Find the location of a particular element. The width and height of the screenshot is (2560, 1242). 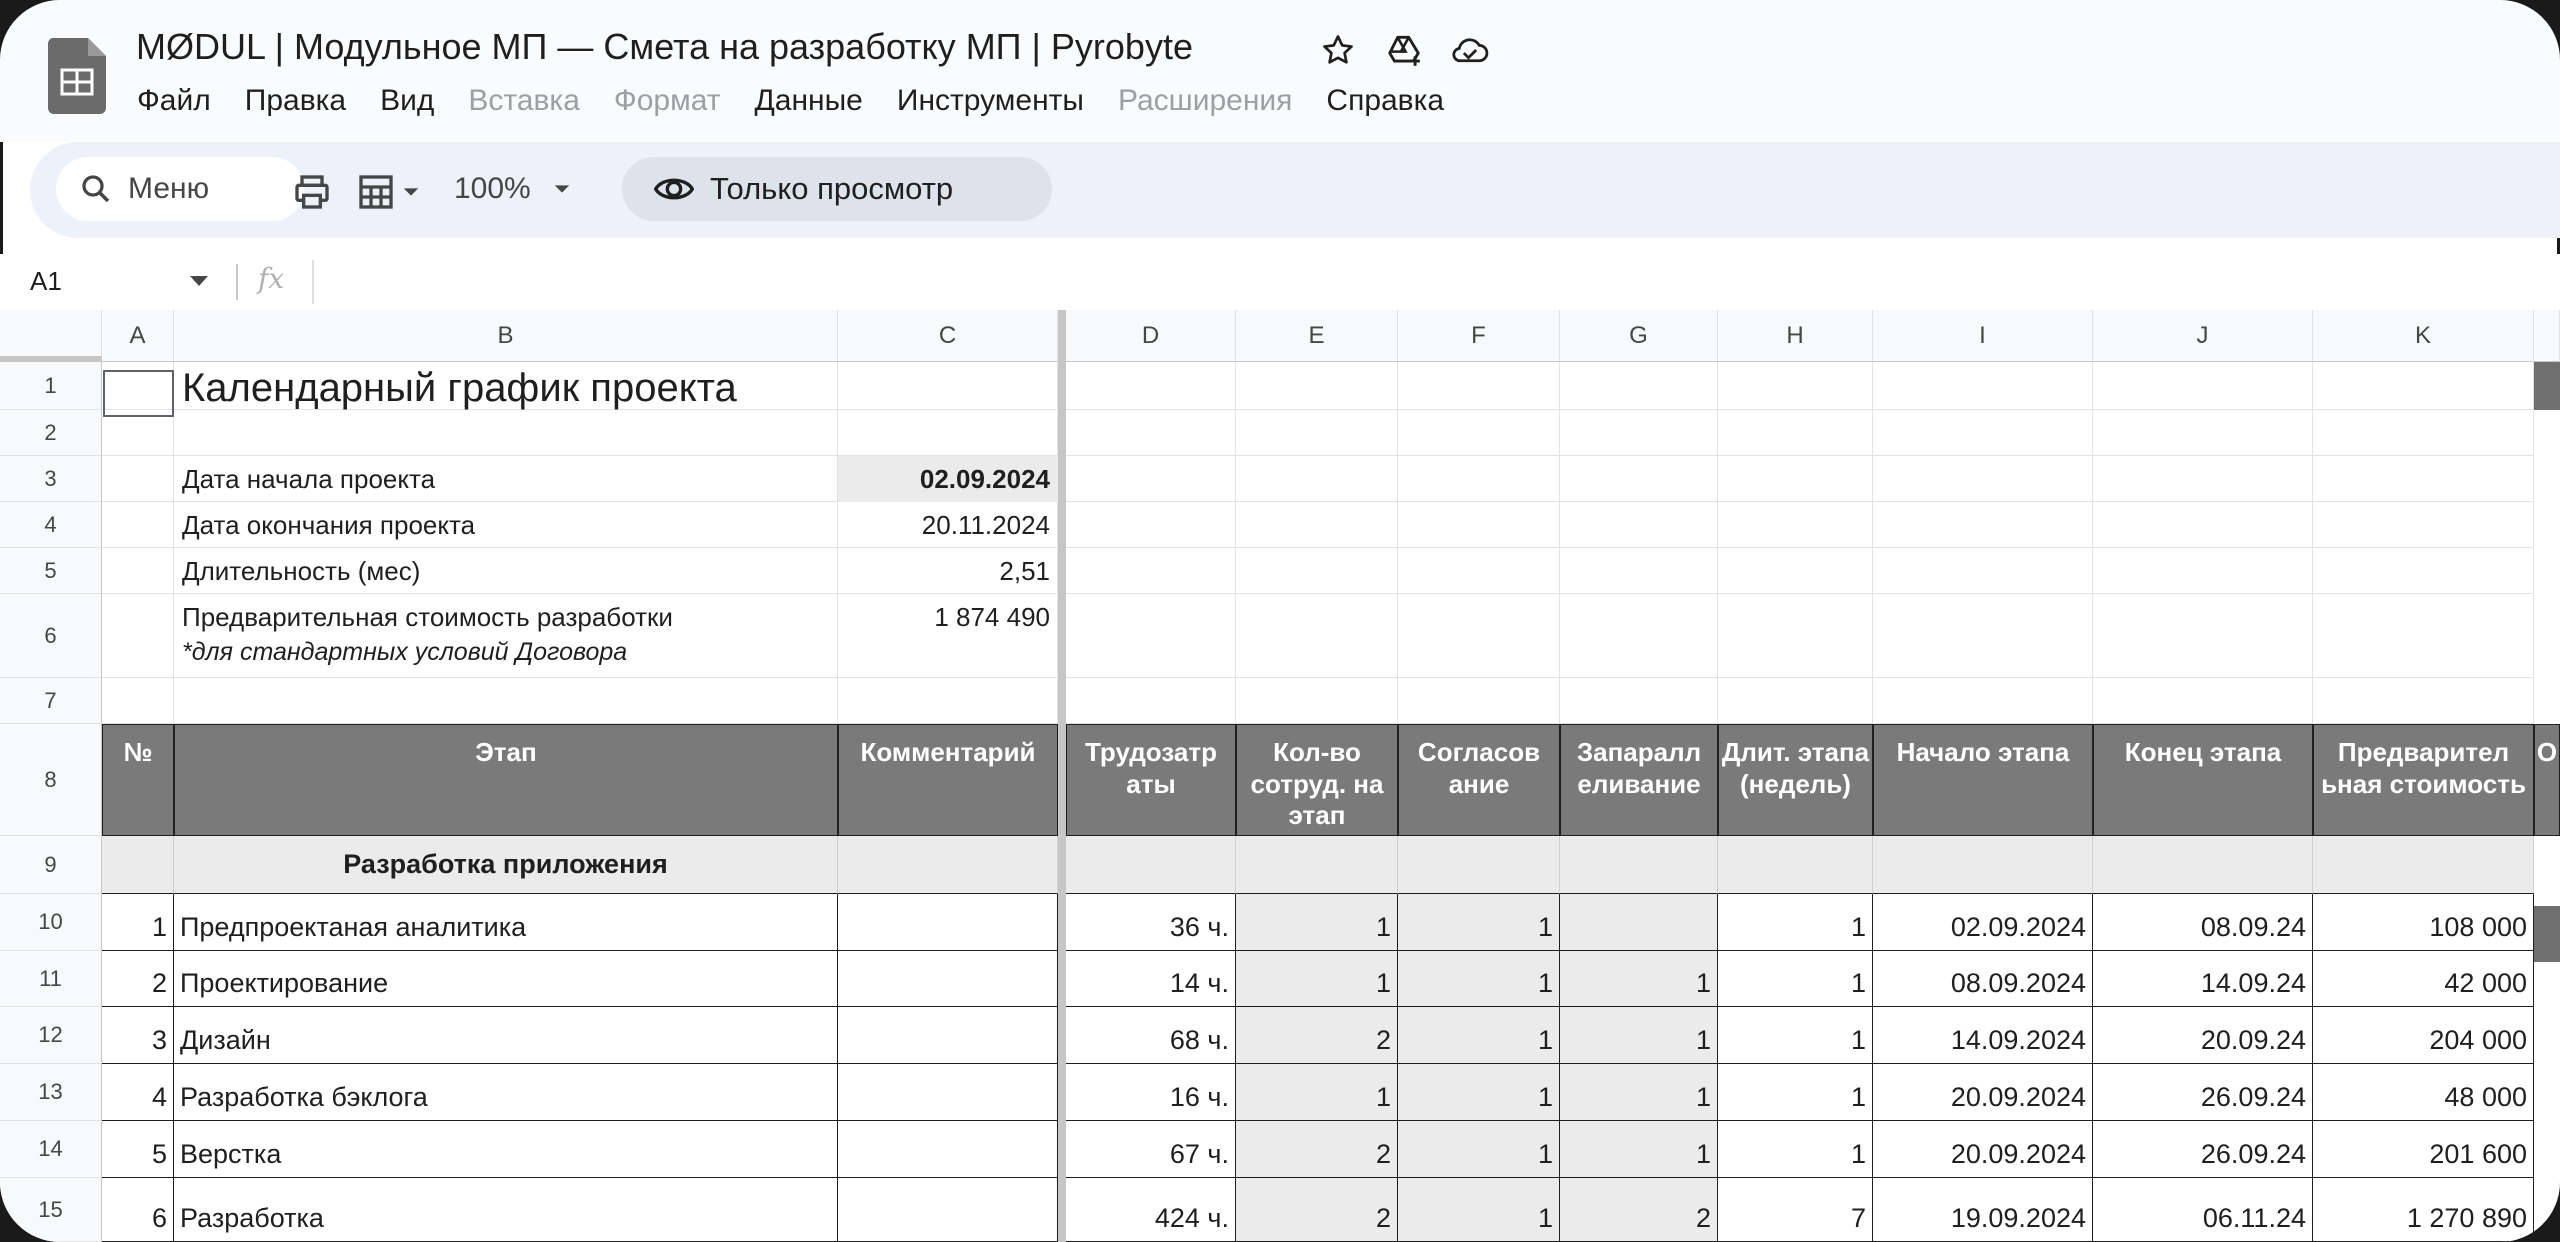

row-header-1: 1 is located at coordinates (51, 386).